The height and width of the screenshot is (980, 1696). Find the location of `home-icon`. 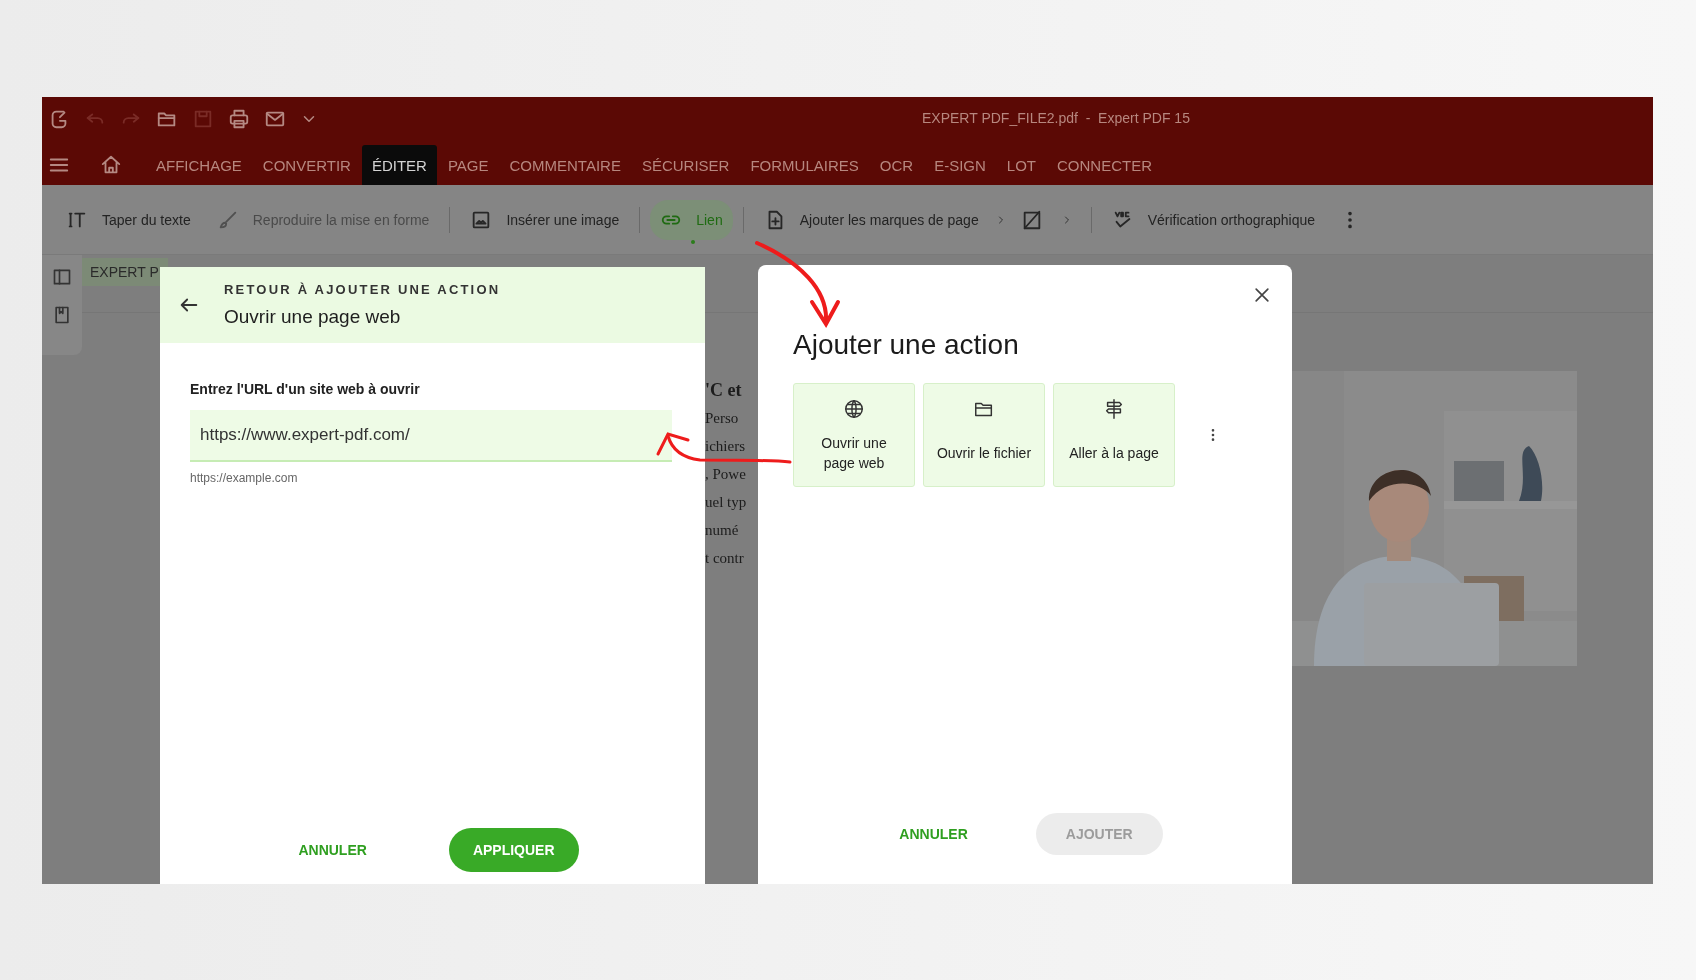

home-icon is located at coordinates (111, 165).